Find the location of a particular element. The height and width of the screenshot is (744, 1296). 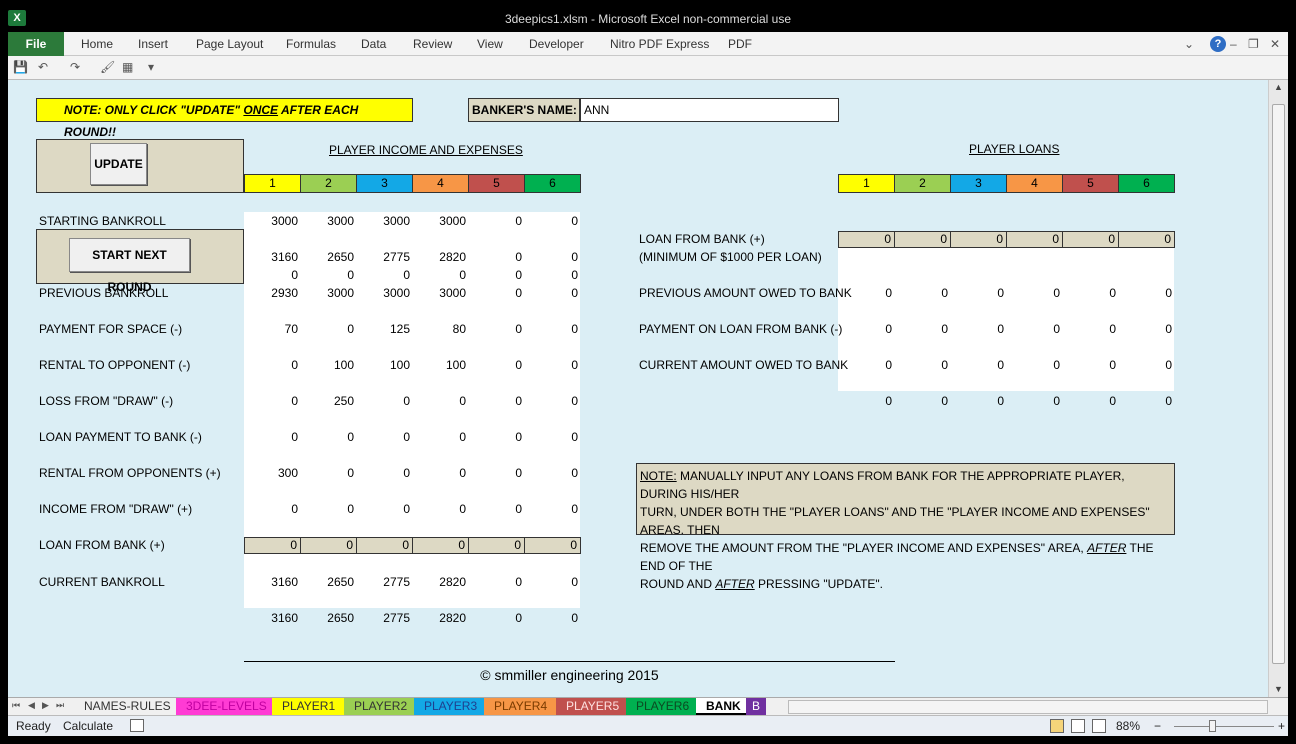

workbook-minimize-icon: – is located at coordinates (1233, 44).